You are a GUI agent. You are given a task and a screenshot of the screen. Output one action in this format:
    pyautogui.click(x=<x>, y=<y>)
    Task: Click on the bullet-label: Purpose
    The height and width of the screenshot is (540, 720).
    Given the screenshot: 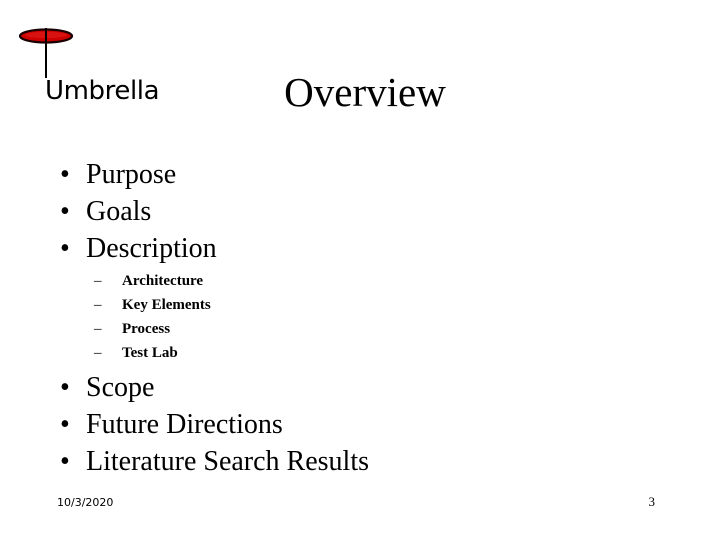 What is the action you would take?
    pyautogui.click(x=131, y=174)
    